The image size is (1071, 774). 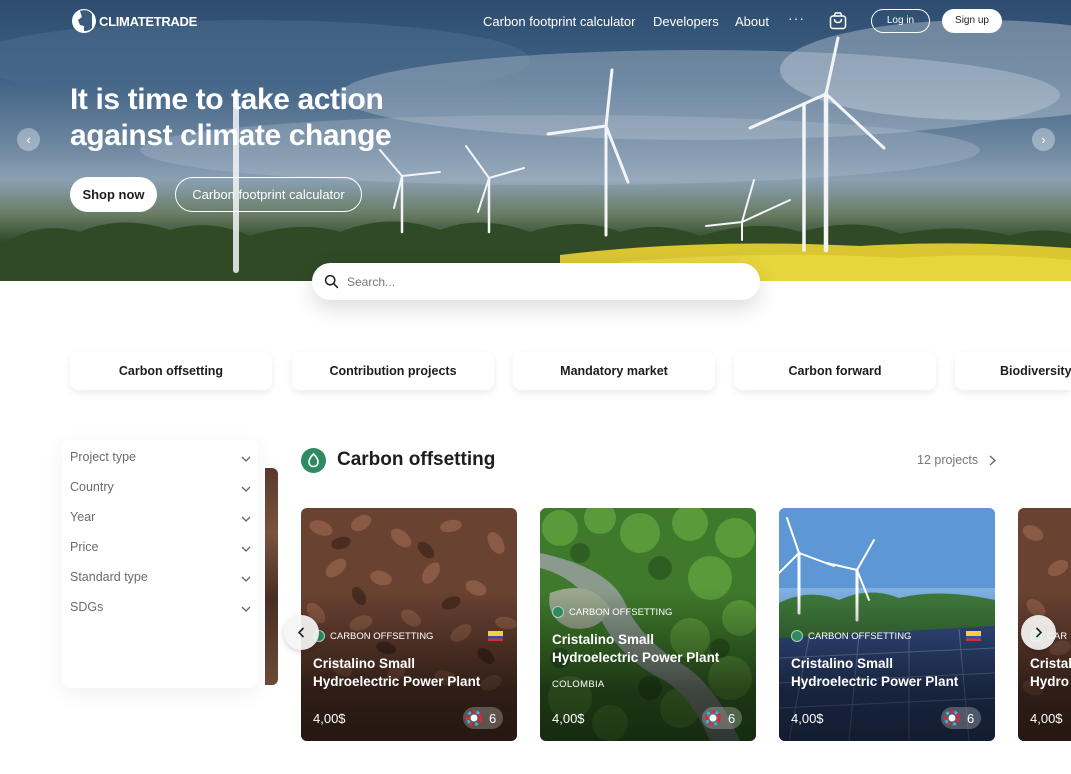 I want to click on logo: CLIMATETRADE, so click(x=133, y=21).